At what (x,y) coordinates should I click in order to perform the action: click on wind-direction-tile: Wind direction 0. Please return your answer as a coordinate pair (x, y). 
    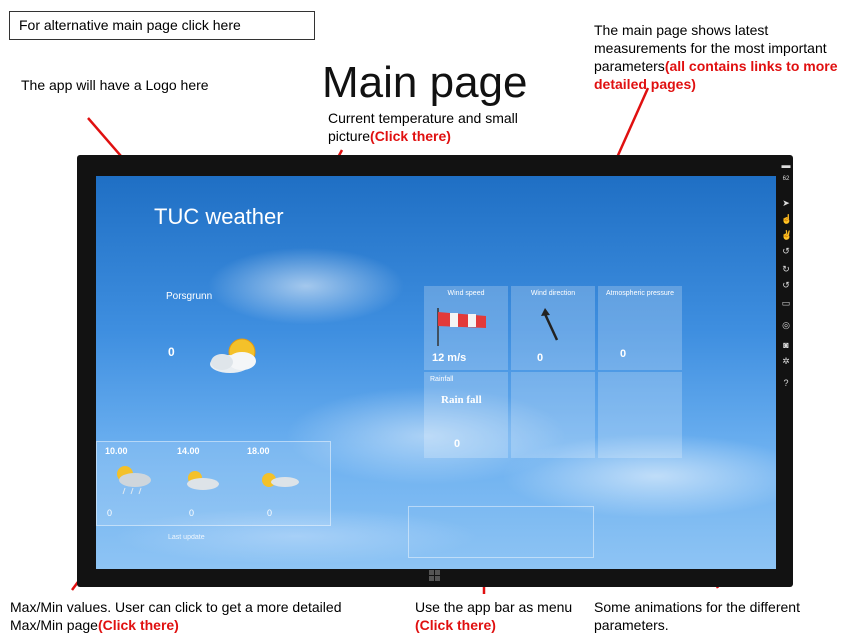
    Looking at the image, I should click on (553, 328).